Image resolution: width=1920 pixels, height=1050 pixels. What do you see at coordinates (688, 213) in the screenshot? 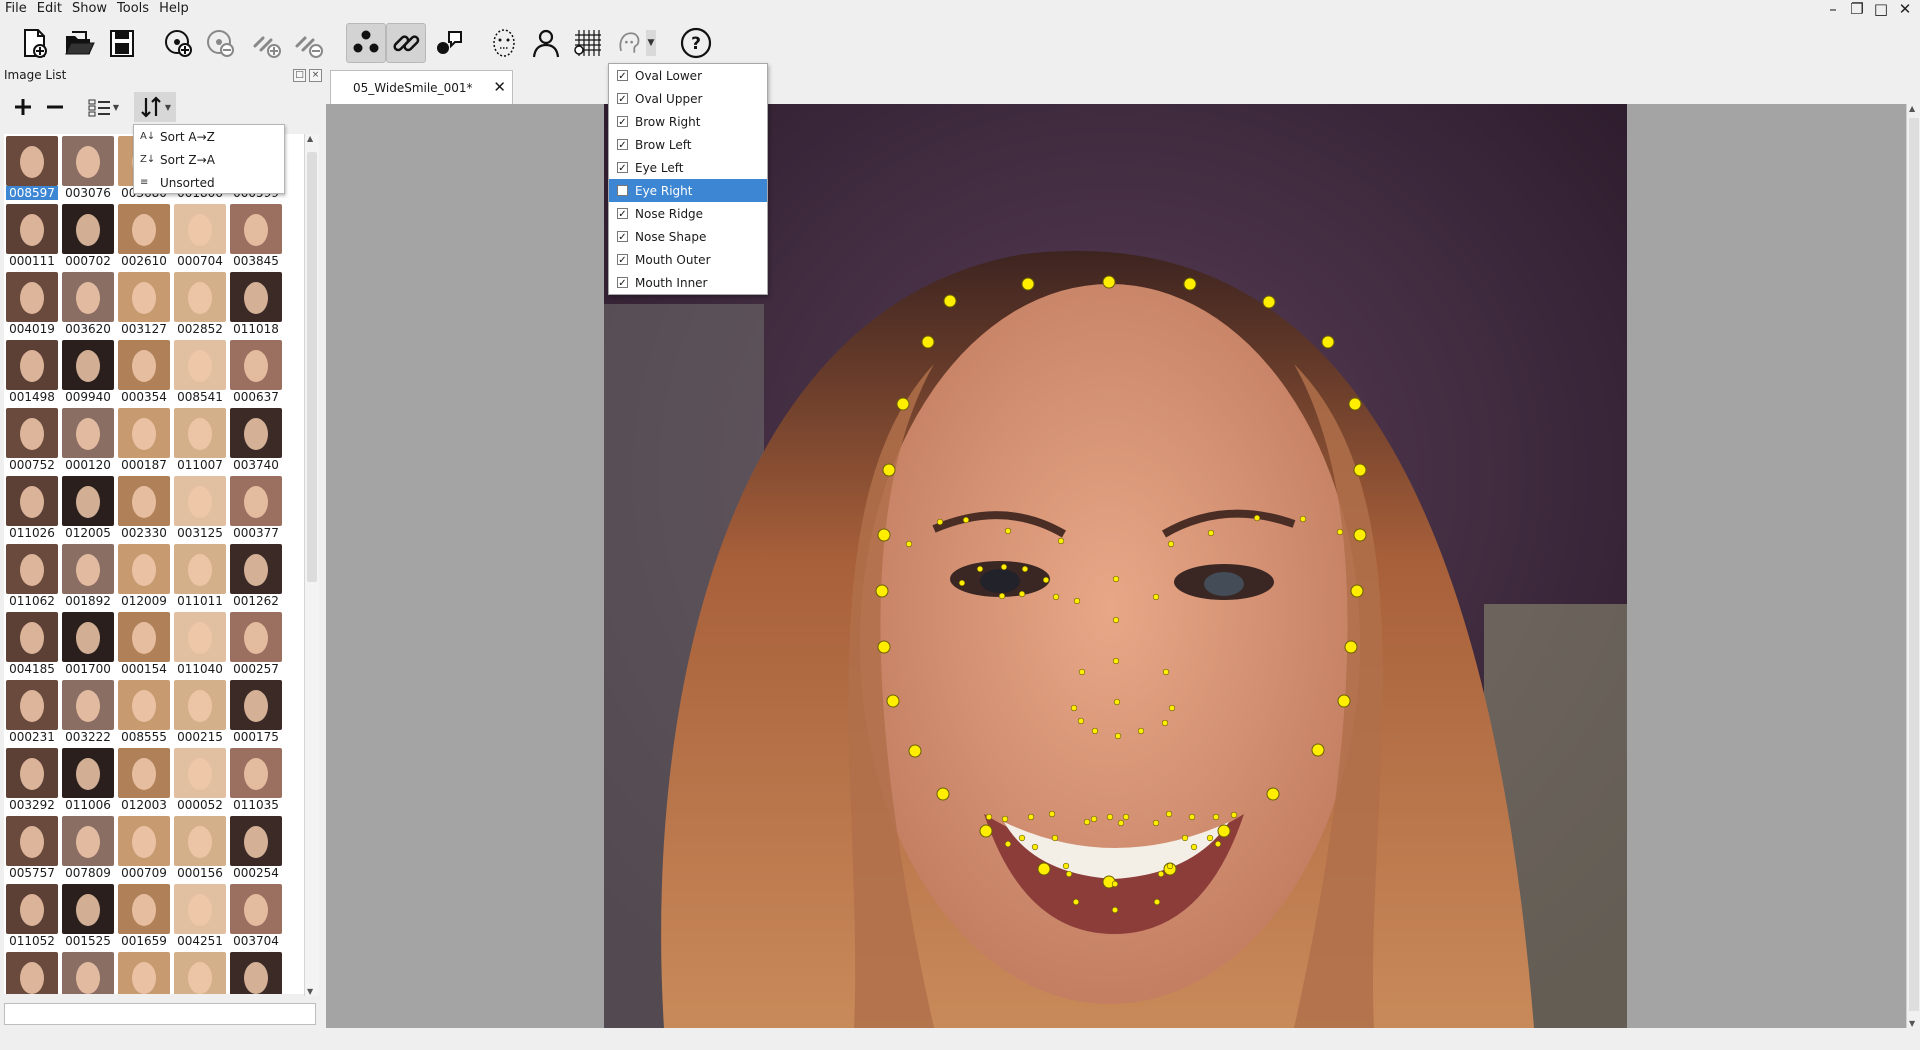
I see `feature-item: ✓ Nose Ridge` at bounding box center [688, 213].